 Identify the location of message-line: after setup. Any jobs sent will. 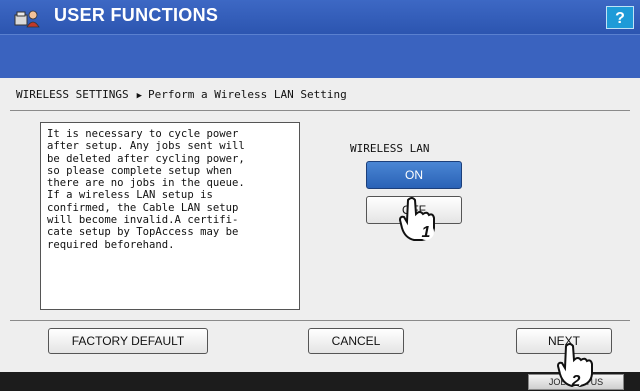
(146, 146).